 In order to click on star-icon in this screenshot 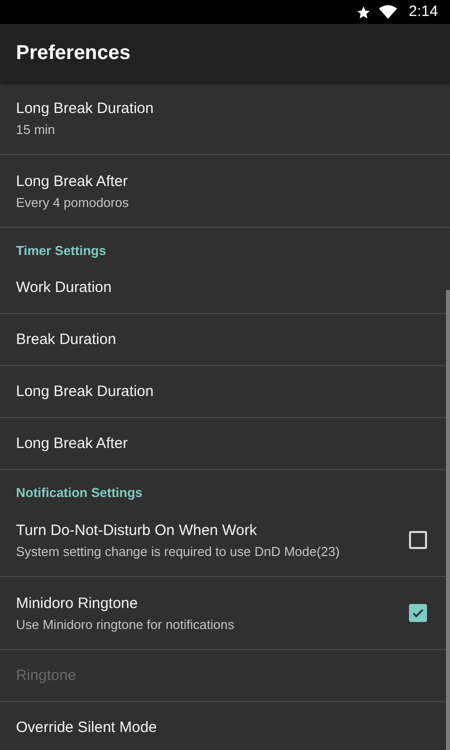, I will do `click(363, 12)`.